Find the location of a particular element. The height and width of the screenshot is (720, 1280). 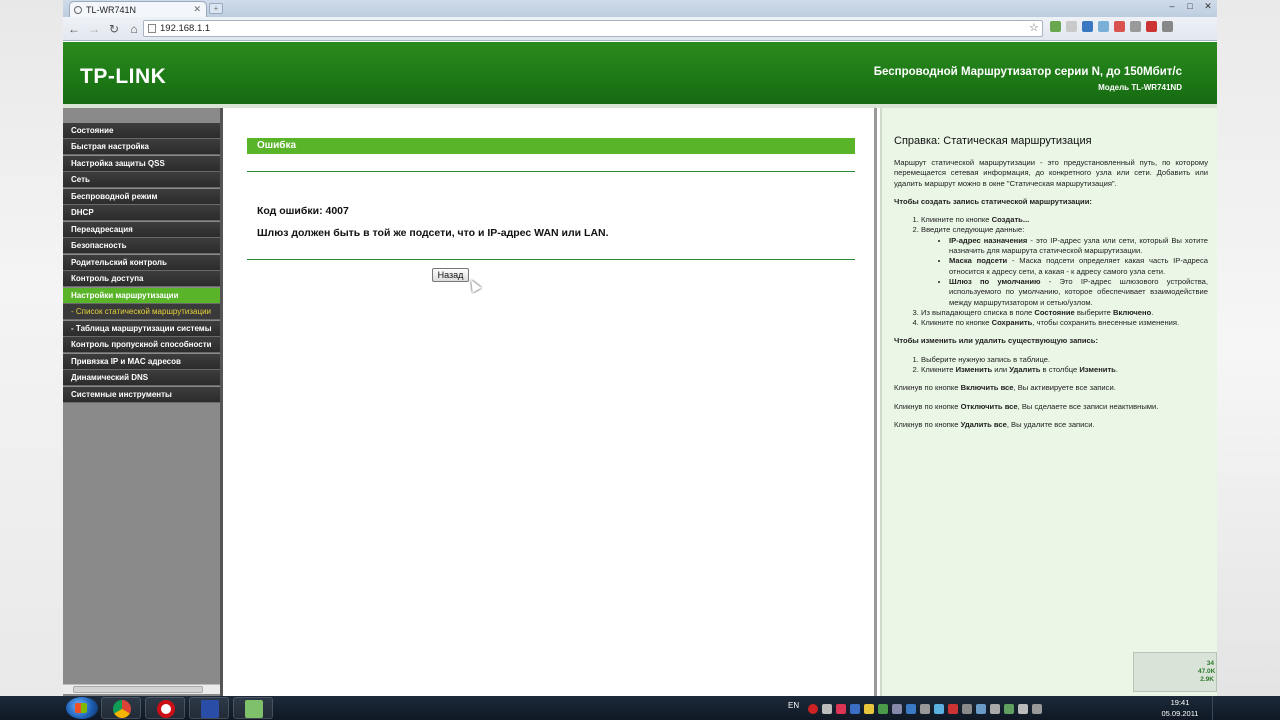

widget-value: 47.0K is located at coordinates (1207, 671).